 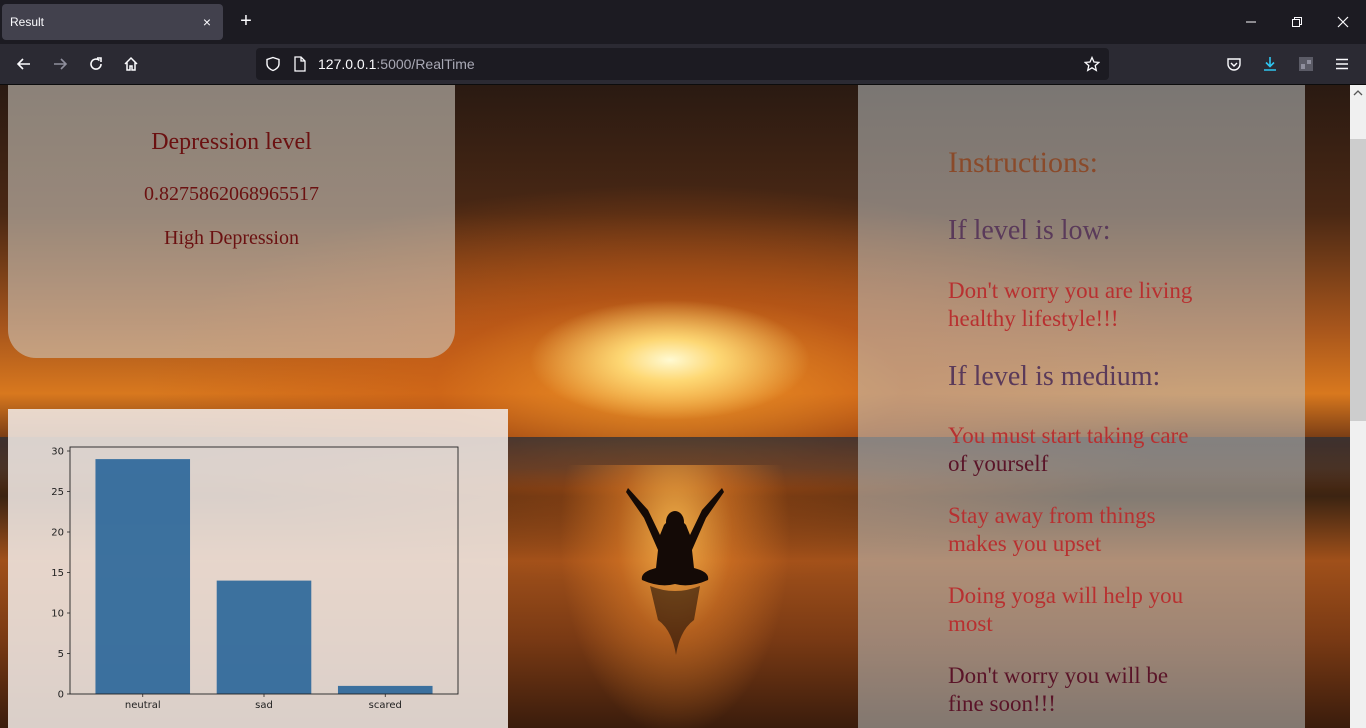 What do you see at coordinates (1058, 675) in the screenshot?
I see `closing-line-1: Don't worry you will be` at bounding box center [1058, 675].